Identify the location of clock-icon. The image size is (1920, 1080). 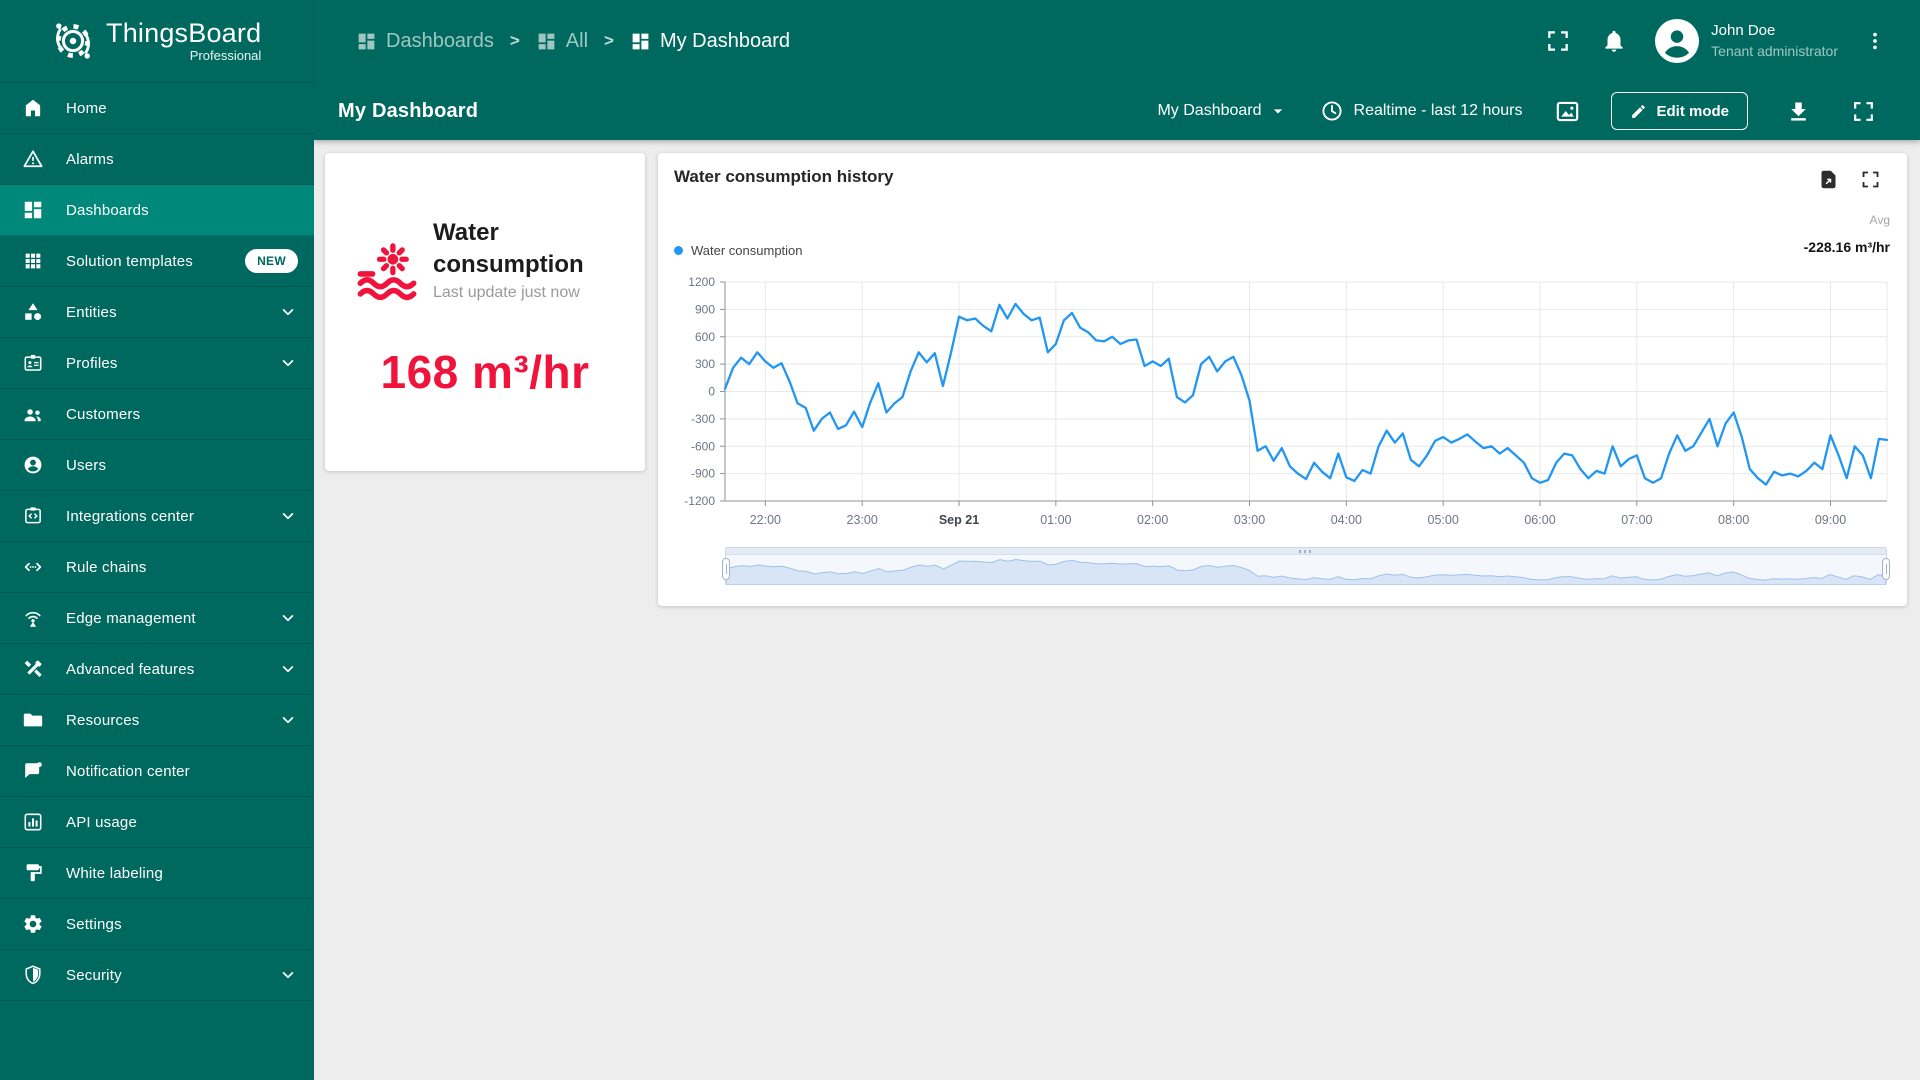
(1332, 111).